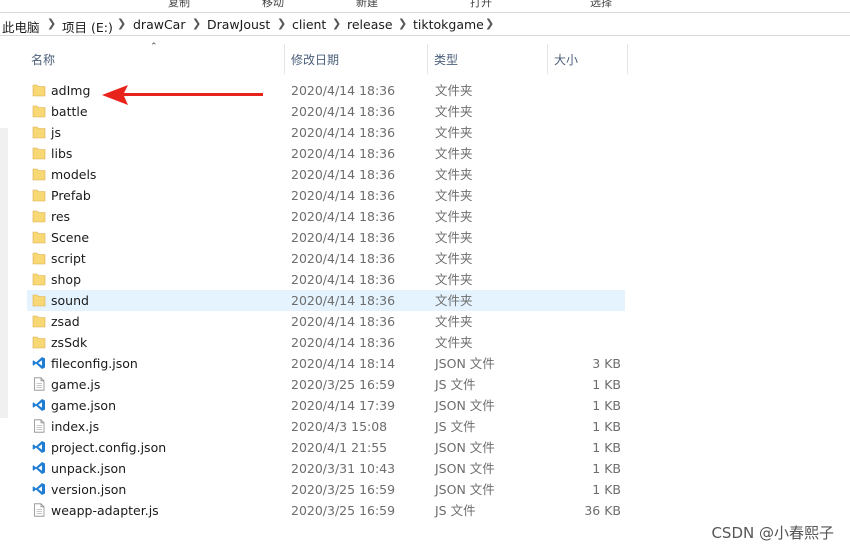 The height and width of the screenshot is (553, 850). I want to click on file-row: zsSdk 2020/4/14 18:36 文件夹, so click(326, 342).